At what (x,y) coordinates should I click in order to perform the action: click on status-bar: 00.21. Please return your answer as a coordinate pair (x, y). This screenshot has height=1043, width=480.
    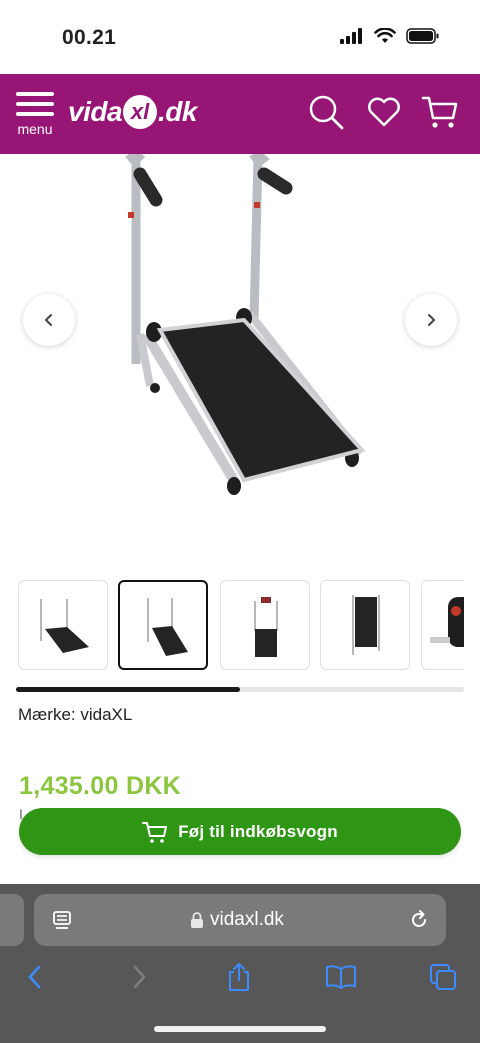
    Looking at the image, I should click on (240, 37).